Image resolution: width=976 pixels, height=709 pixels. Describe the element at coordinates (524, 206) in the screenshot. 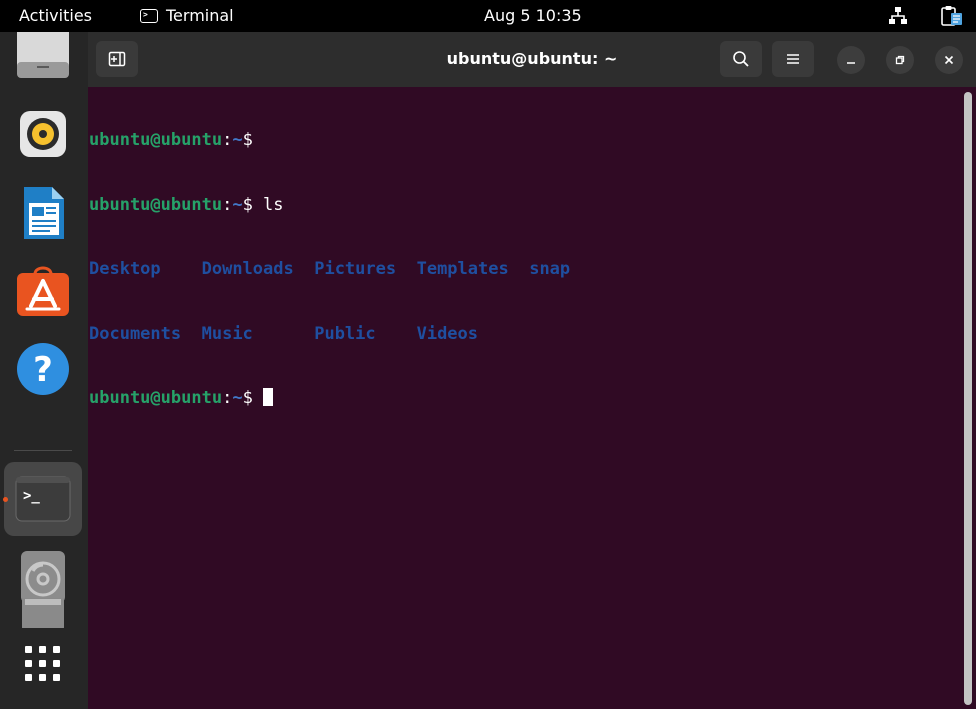

I see `terminal-line: ubuntu@ubuntu:~$ ls` at that location.